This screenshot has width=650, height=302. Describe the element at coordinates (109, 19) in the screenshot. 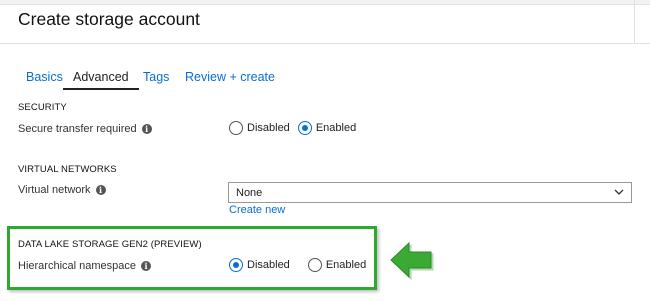

I see `page-title: Create storage account` at that location.